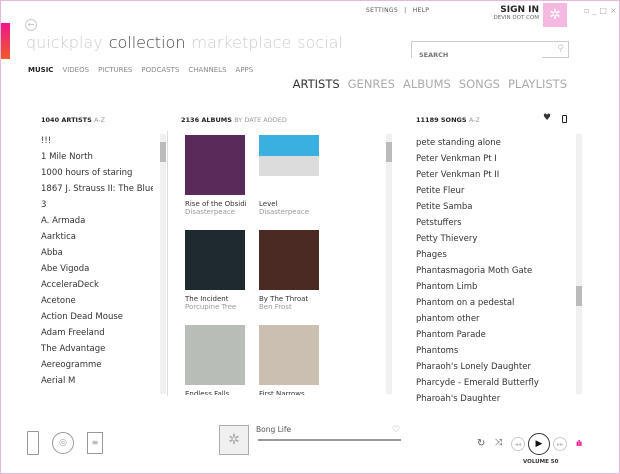 This screenshot has width=620, height=474. Describe the element at coordinates (241, 42) in the screenshot. I see `pivot-marketplace: marketplace` at that location.